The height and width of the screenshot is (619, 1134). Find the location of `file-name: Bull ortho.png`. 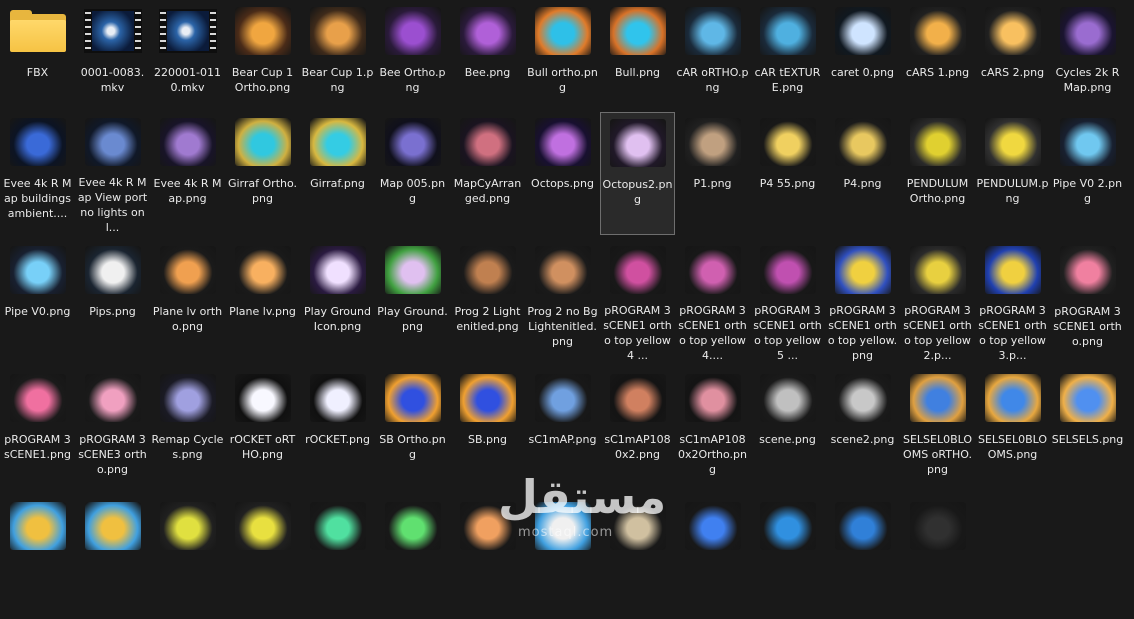

file-name: Bull ortho.png is located at coordinates (562, 80).